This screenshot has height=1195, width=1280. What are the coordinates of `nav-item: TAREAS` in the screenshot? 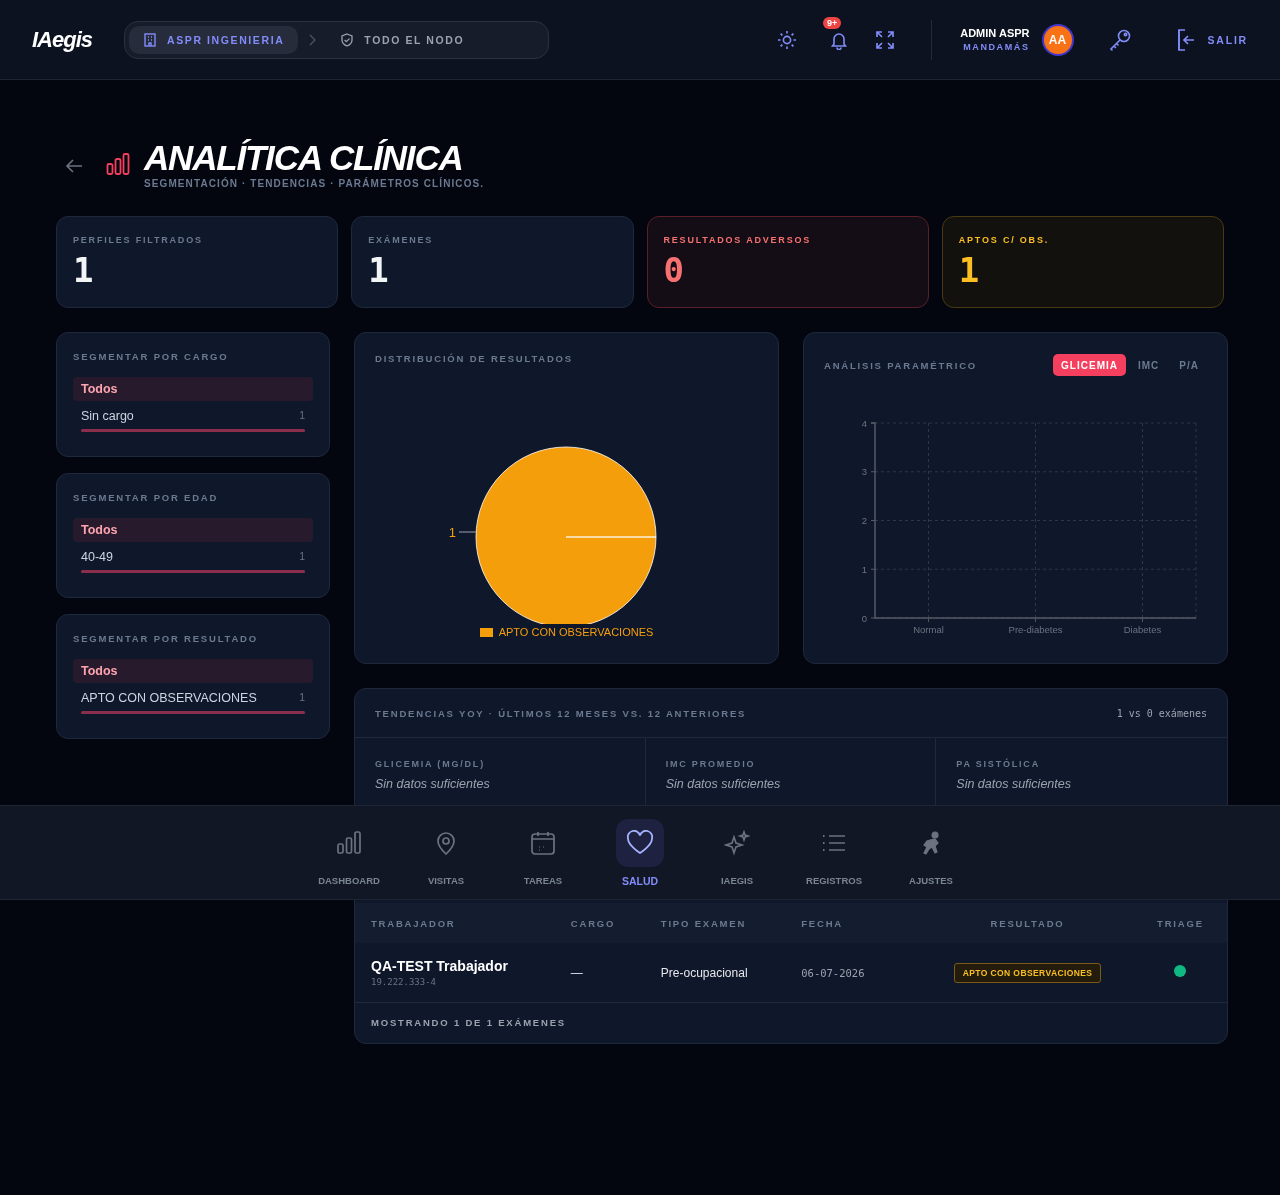 It's located at (543, 852).